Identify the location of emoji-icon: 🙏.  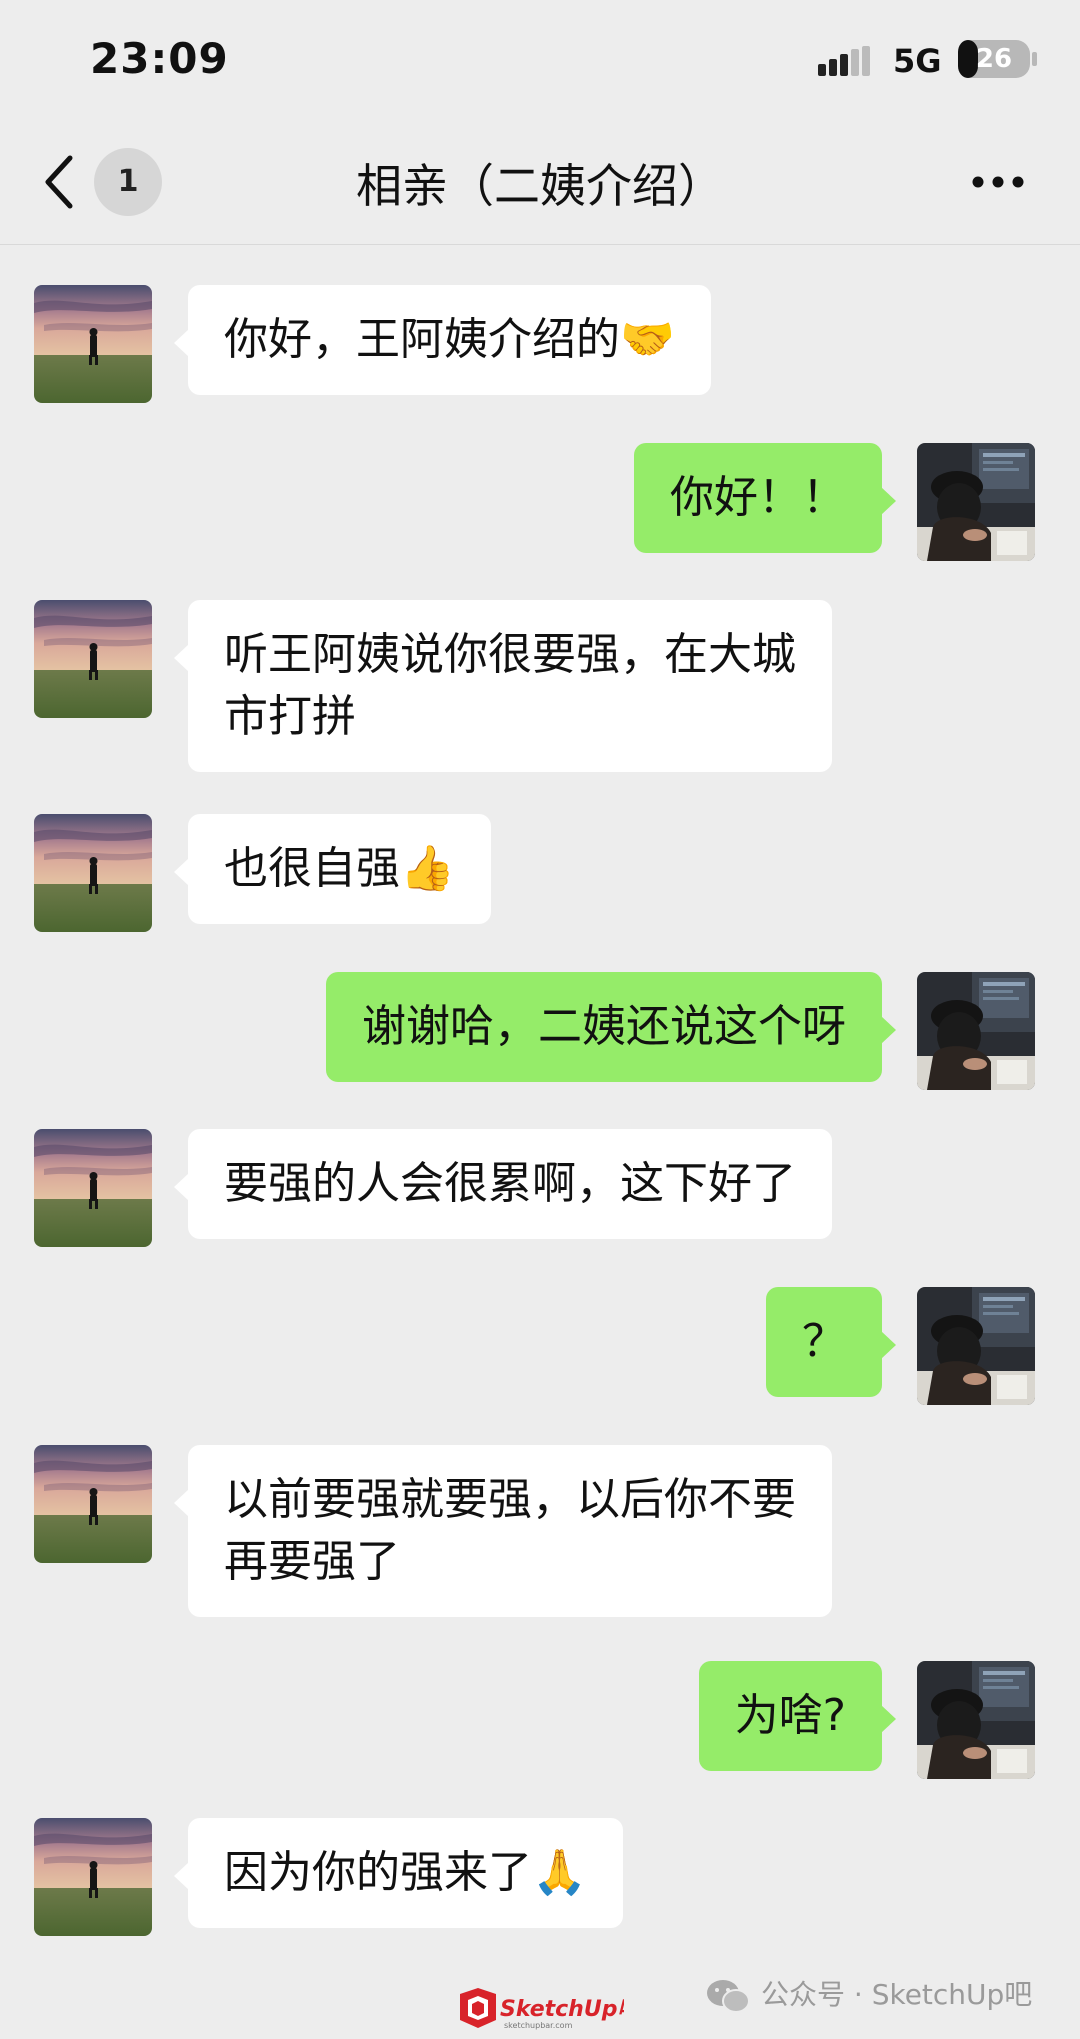
(559, 1872).